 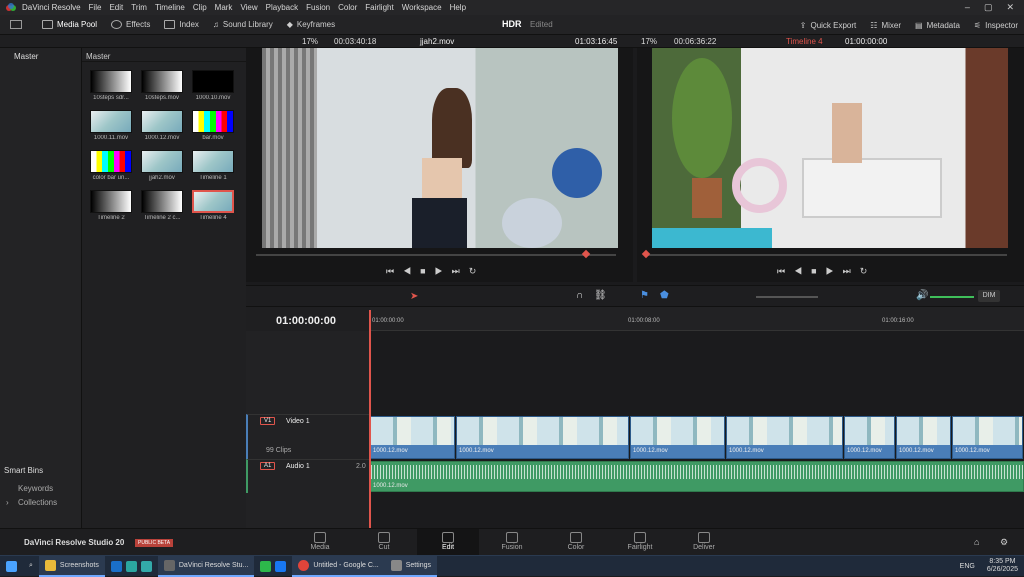 I want to click on taskbar-item-settings: Settings, so click(x=411, y=566).